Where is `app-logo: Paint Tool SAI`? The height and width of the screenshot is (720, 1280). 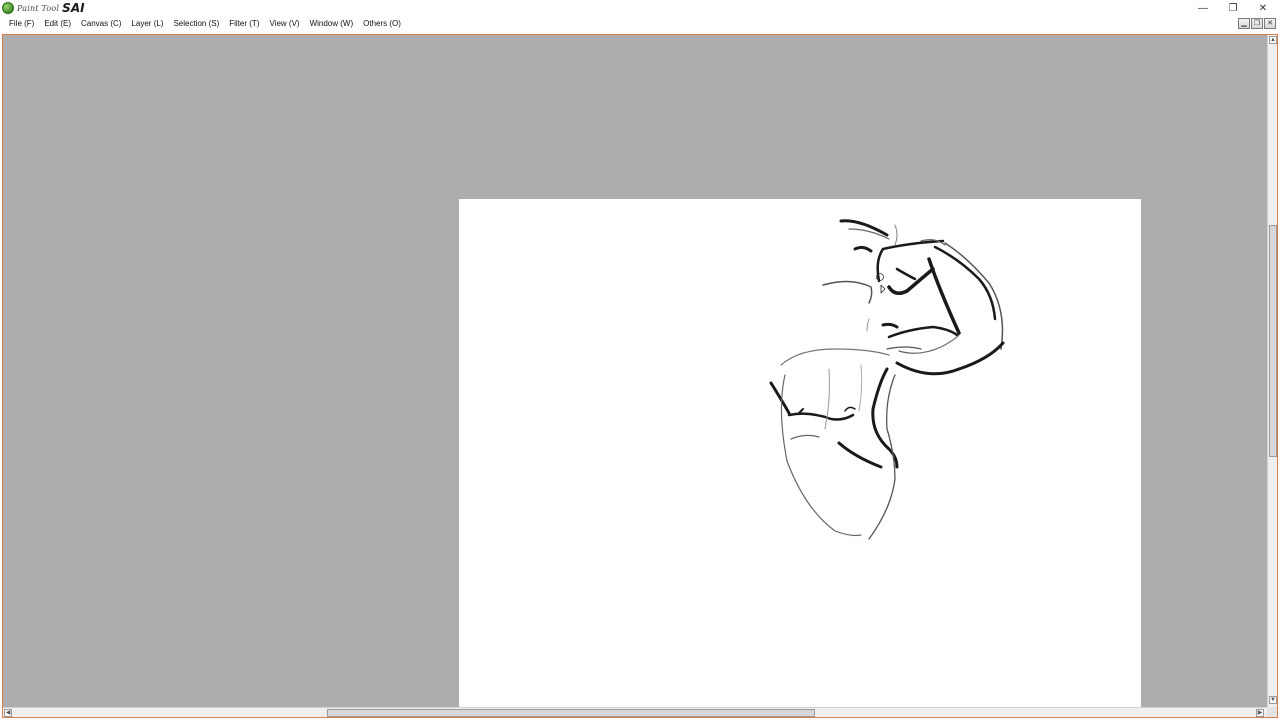
app-logo: Paint Tool SAI is located at coordinates (43, 8).